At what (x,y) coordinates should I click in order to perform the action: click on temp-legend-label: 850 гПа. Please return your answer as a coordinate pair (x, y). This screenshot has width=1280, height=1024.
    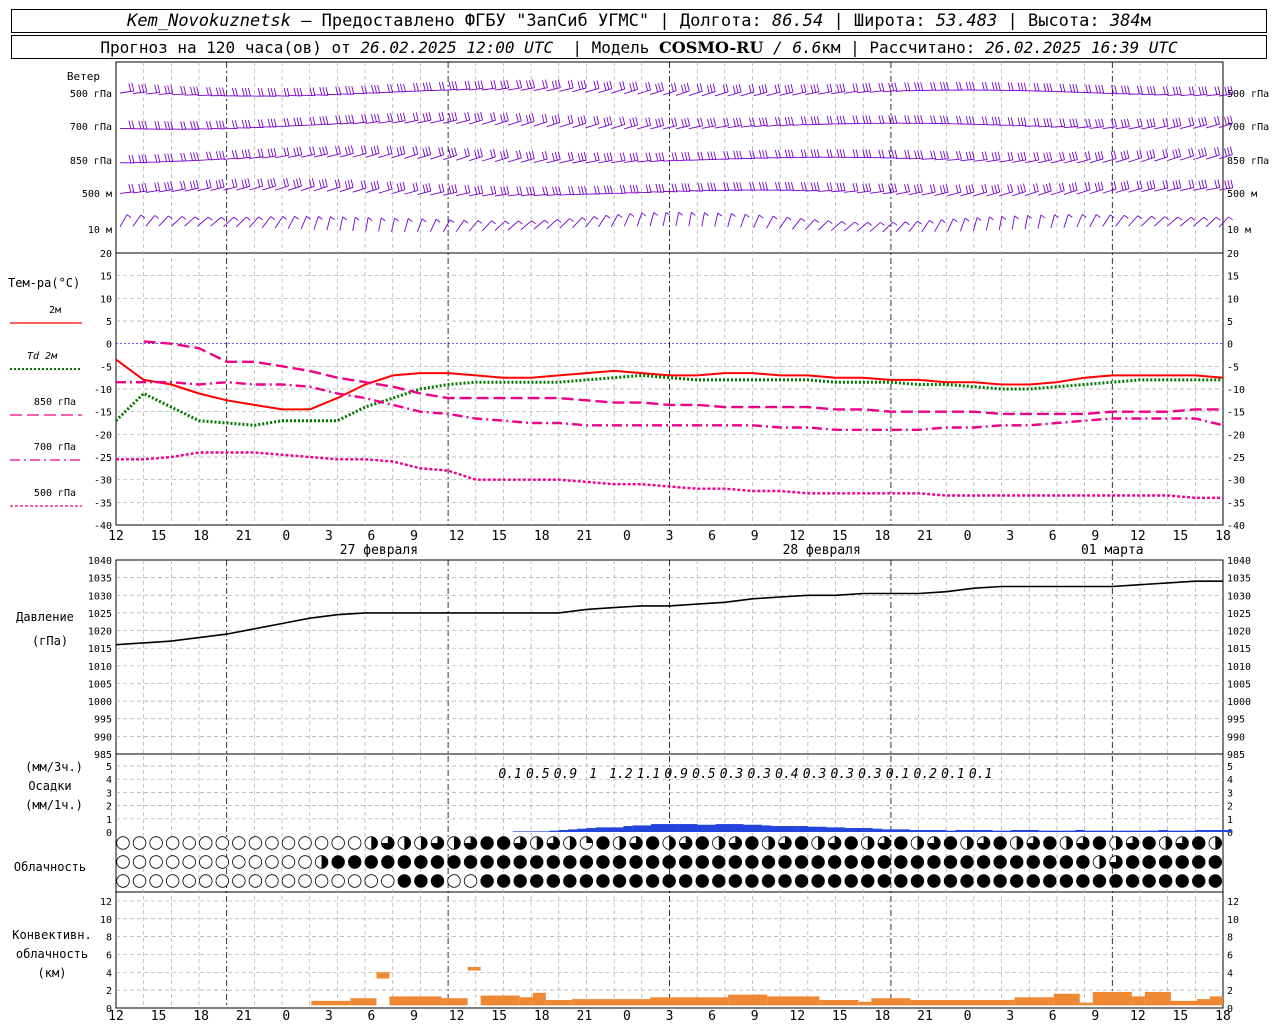
    Looking at the image, I should click on (55, 402).